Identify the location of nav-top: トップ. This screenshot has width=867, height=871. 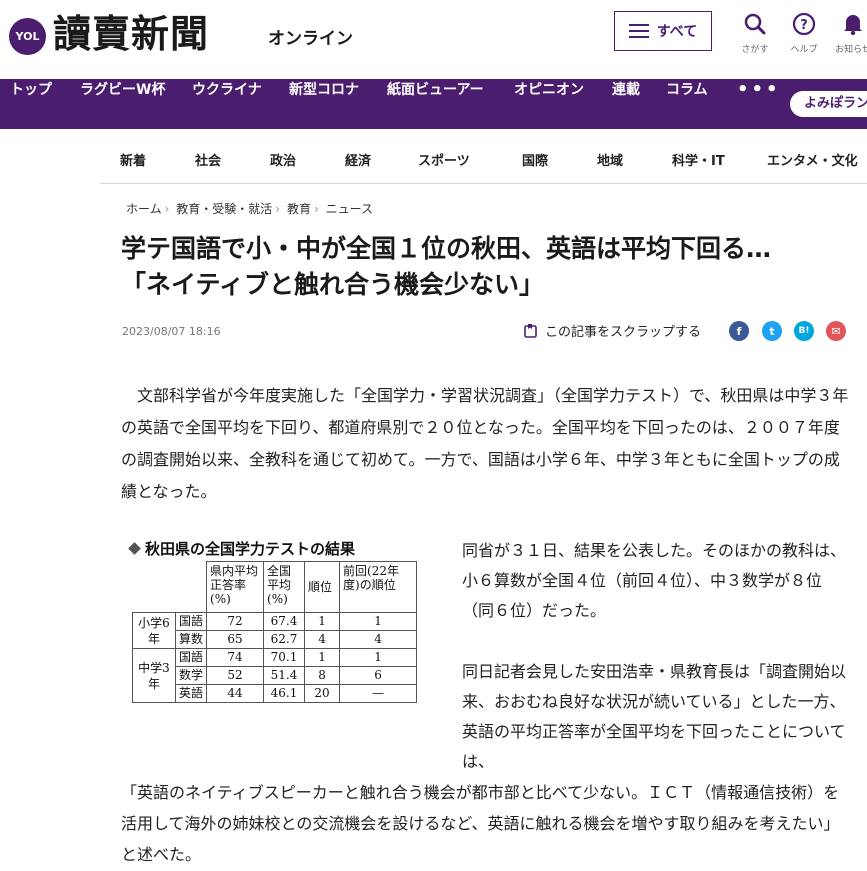
(31, 104).